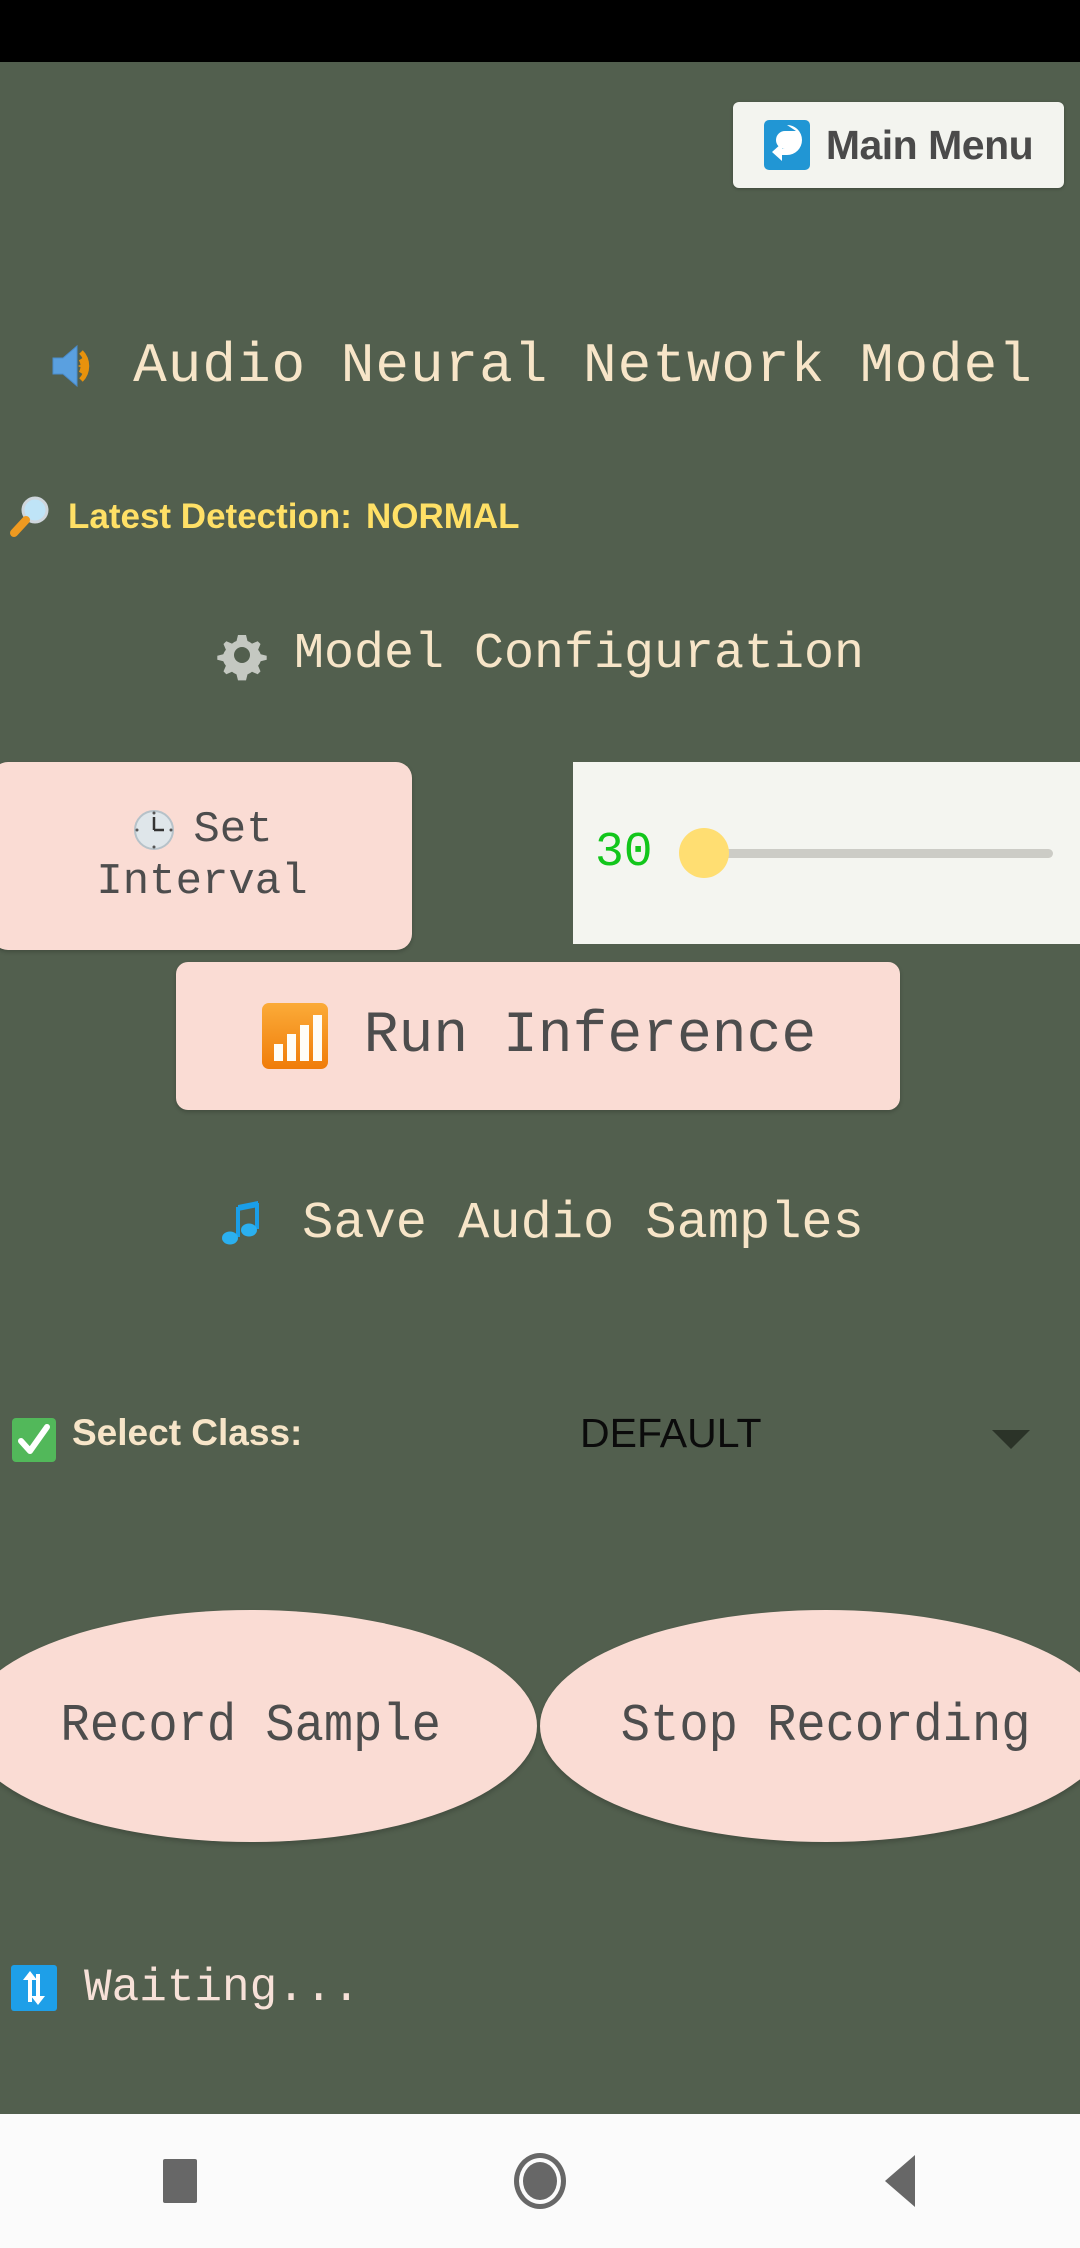 This screenshot has height=2248, width=1080. What do you see at coordinates (154, 830) in the screenshot?
I see `clock-icon` at bounding box center [154, 830].